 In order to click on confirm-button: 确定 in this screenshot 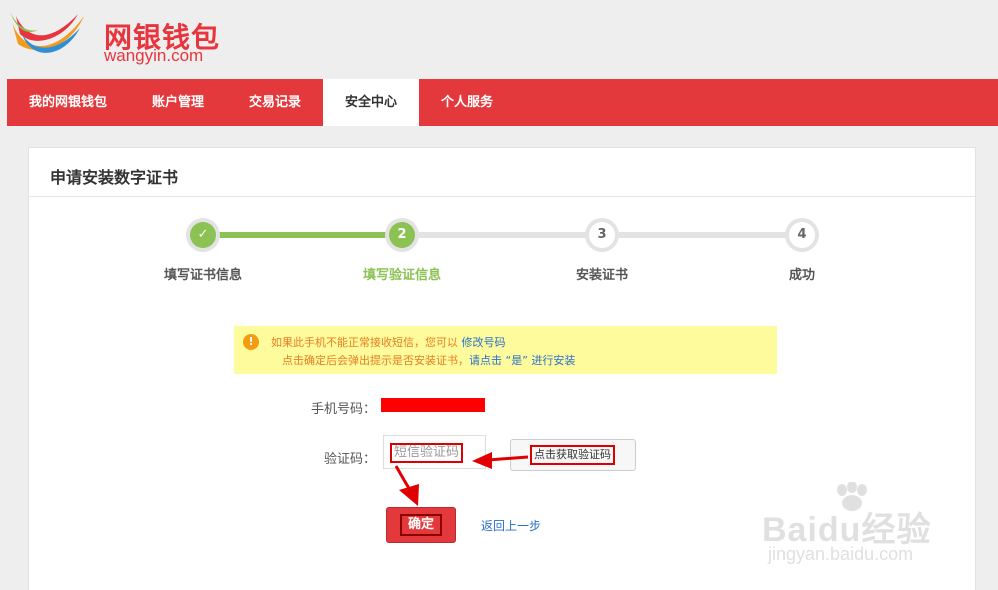, I will do `click(421, 525)`.